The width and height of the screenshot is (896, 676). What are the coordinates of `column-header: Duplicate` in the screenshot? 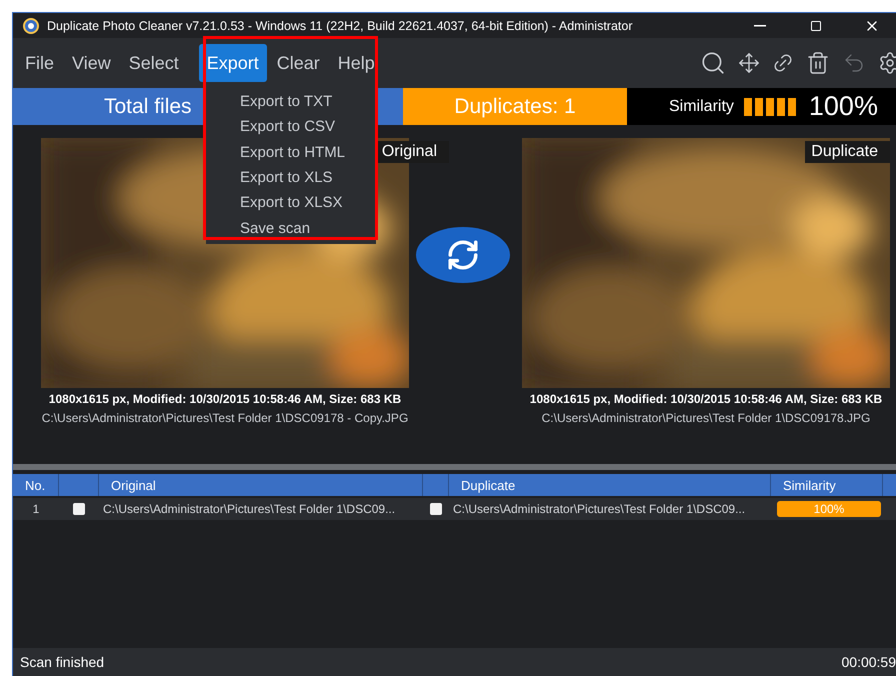 It's located at (610, 485).